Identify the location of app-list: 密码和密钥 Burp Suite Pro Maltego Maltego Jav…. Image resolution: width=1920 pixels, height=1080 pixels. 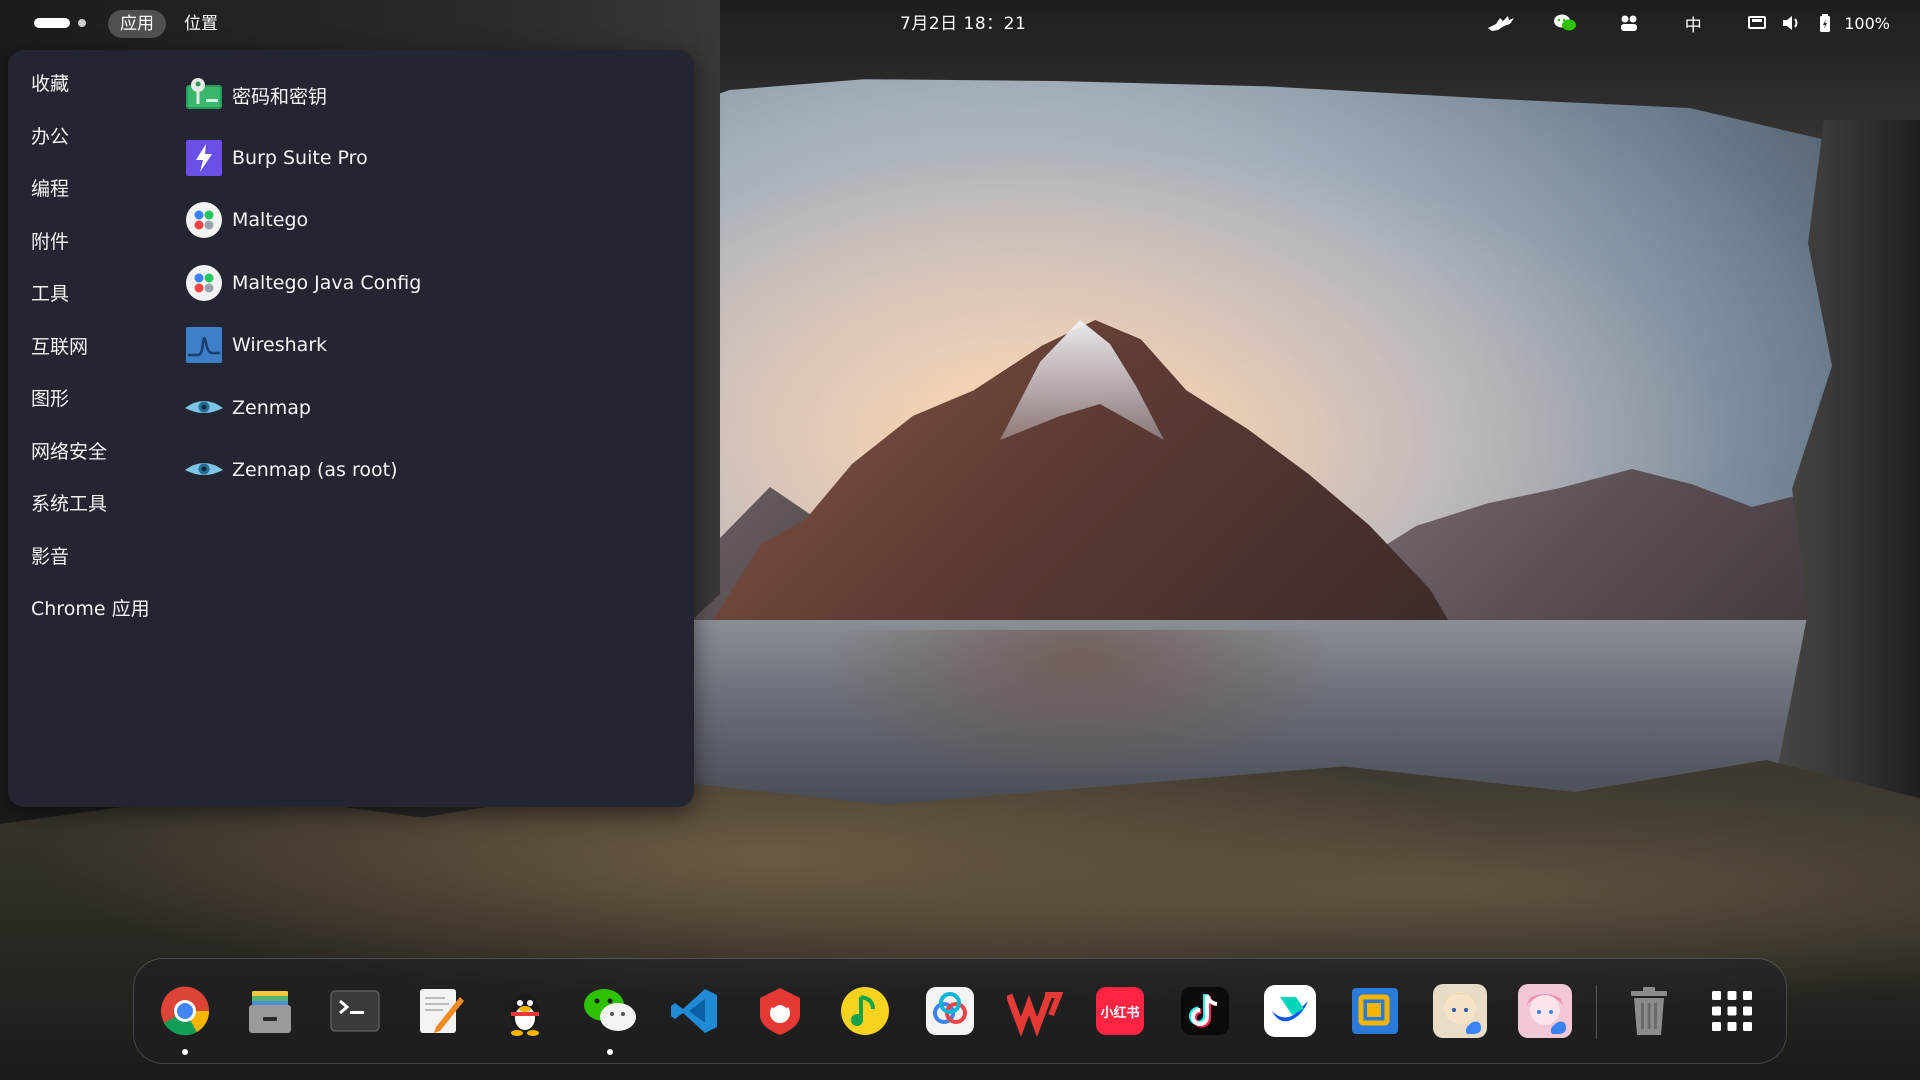
(429, 283).